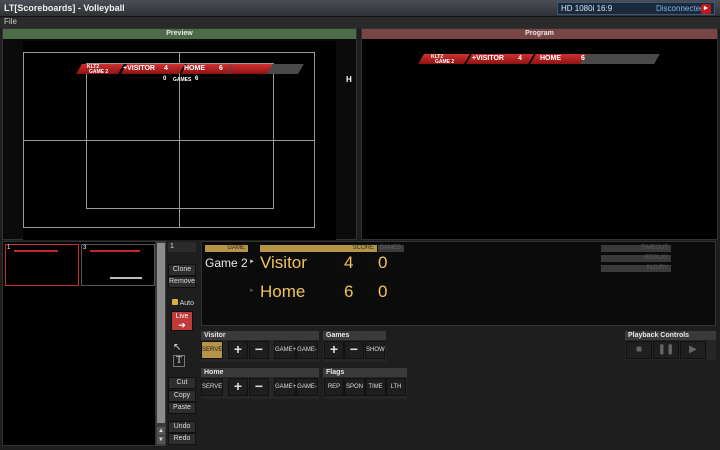 This screenshot has width=720, height=450. What do you see at coordinates (706, 9) in the screenshot?
I see `disconnect-icon: ►` at bounding box center [706, 9].